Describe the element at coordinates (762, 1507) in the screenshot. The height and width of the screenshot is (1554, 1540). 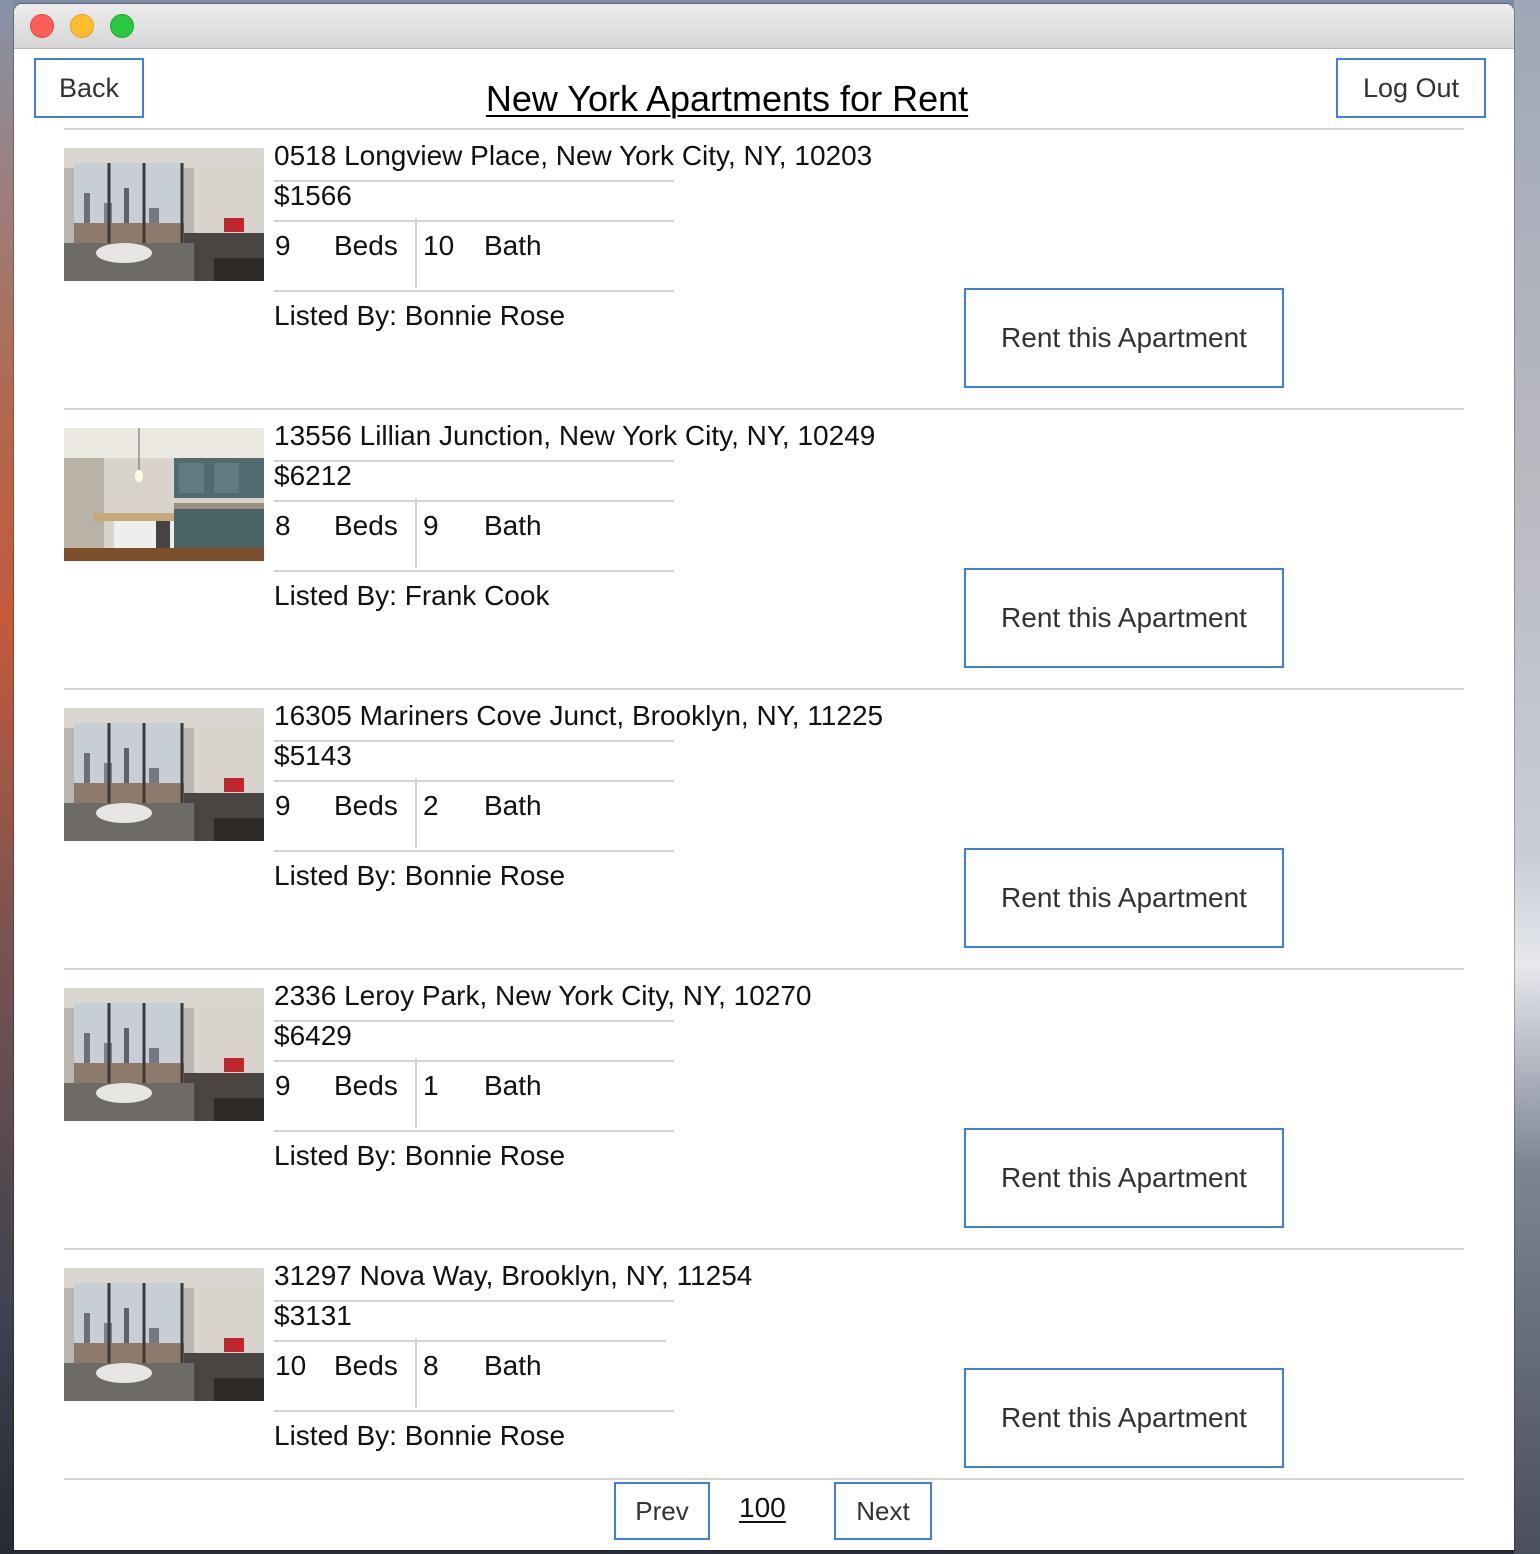
I see `page-number: 100` at that location.